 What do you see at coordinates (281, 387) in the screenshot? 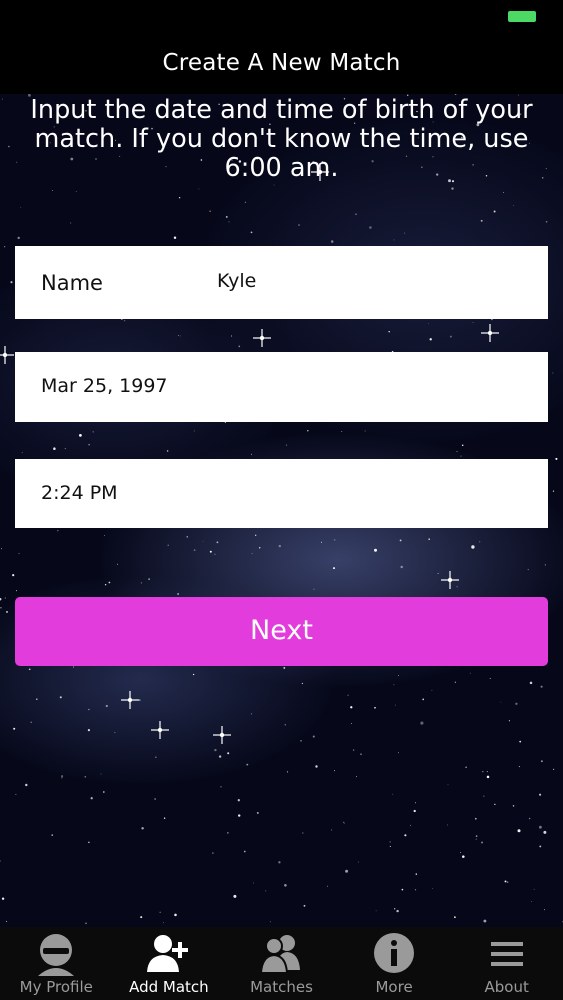
I see `birth-date-field: Mar 25, 1997` at bounding box center [281, 387].